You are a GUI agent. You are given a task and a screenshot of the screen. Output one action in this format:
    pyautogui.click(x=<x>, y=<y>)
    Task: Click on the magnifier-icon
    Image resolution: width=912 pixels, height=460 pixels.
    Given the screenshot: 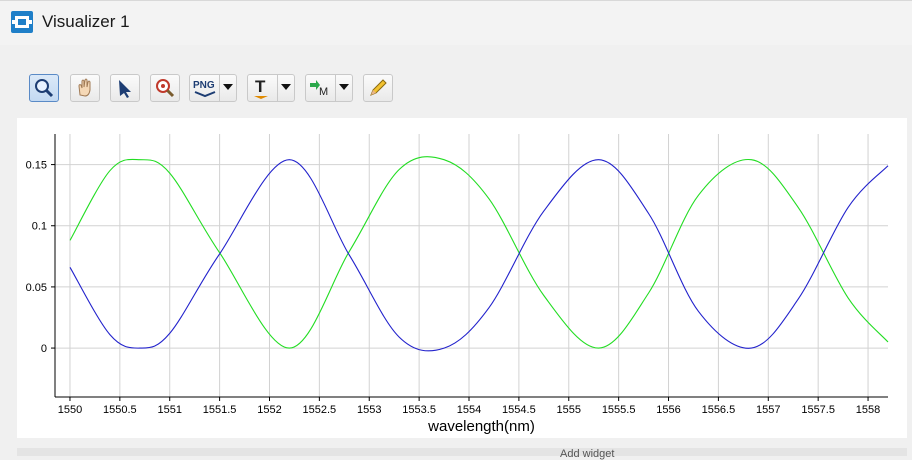 What is the action you would take?
    pyautogui.click(x=44, y=88)
    